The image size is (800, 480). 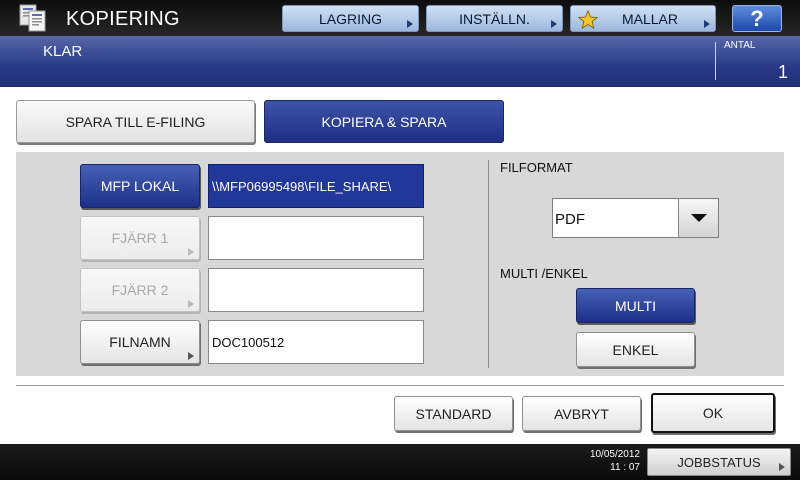 I want to click on standard-button-label: STANDARD, so click(x=453, y=413).